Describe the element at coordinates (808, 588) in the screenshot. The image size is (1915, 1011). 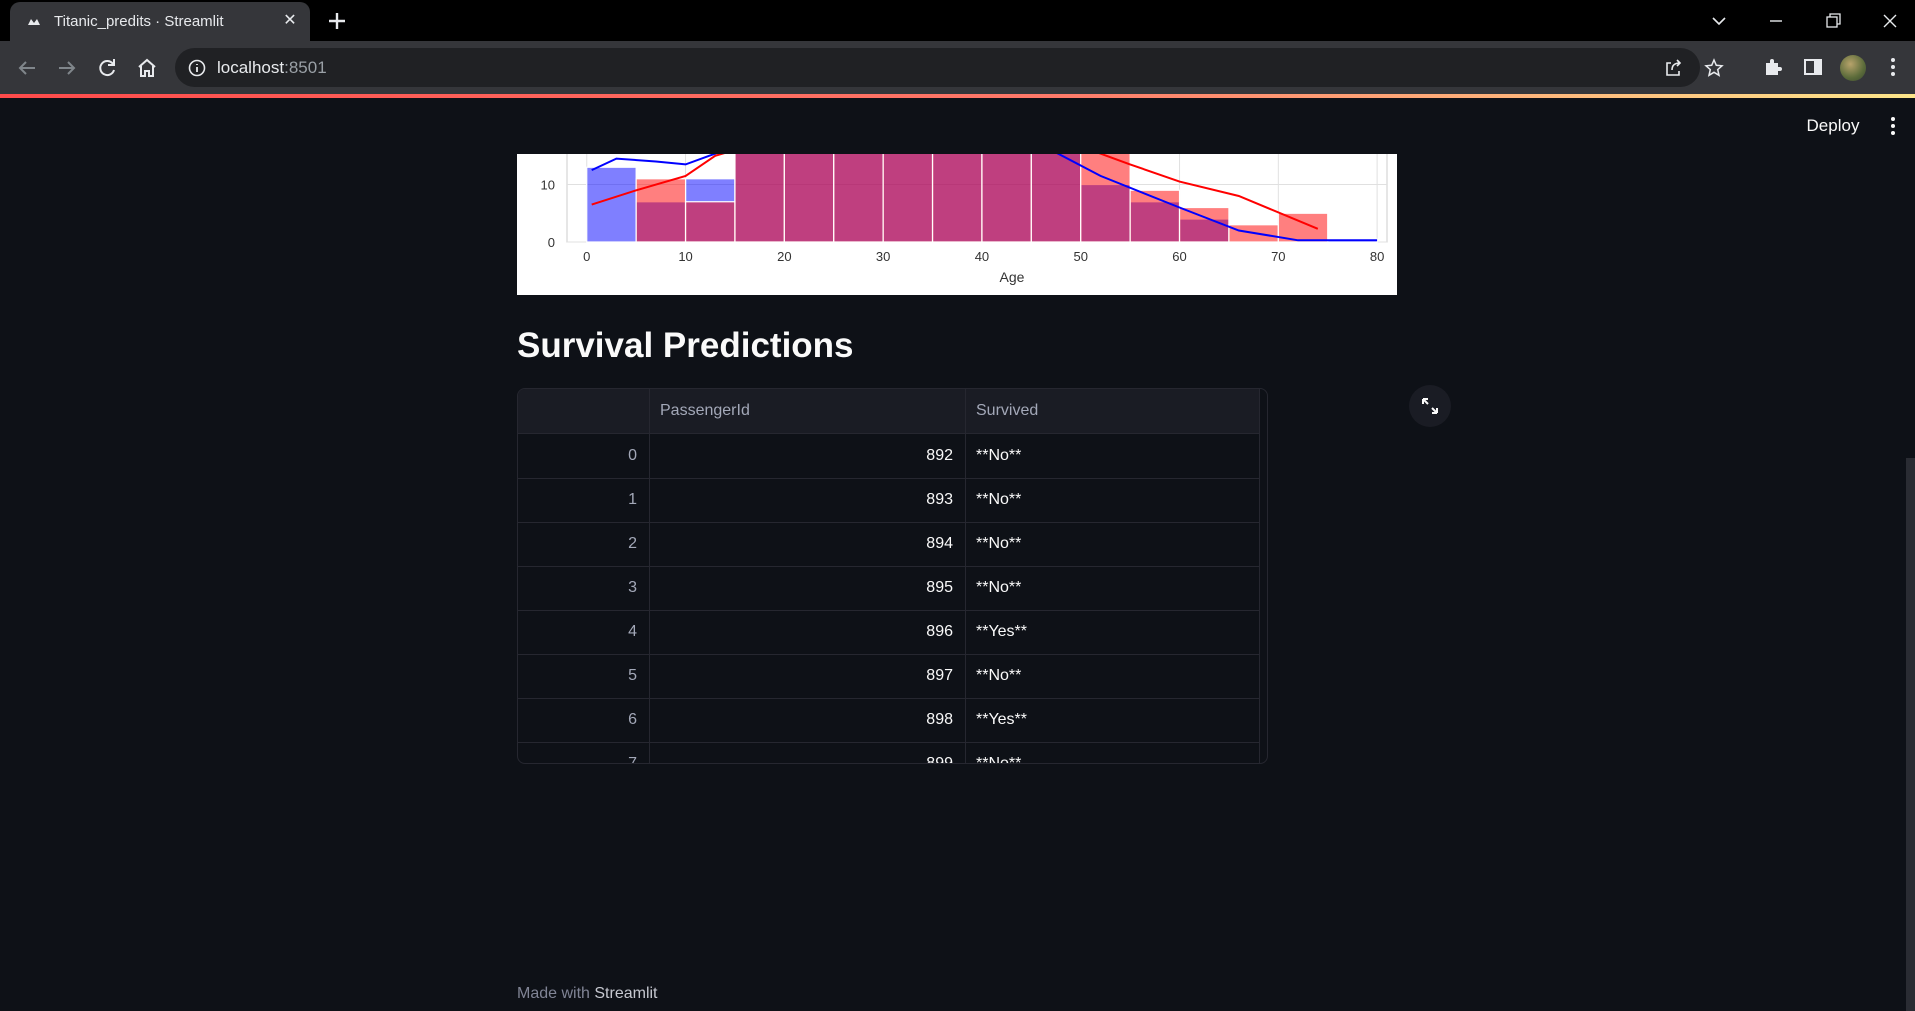
I see `table-cell-passengerid: 895` at that location.